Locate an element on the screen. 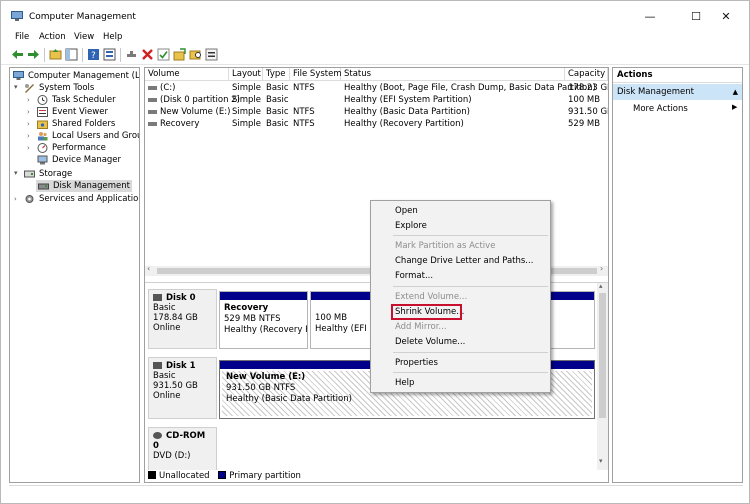 The image size is (750, 504). tree-label: Task Scheduler is located at coordinates (84, 100).